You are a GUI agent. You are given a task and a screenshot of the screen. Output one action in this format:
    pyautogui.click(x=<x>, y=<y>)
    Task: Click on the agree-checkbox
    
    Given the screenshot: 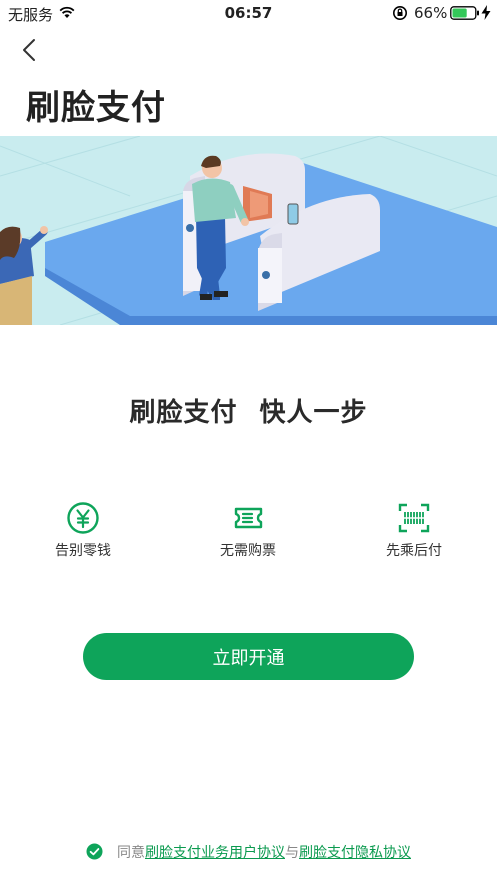 What is the action you would take?
    pyautogui.click(x=94, y=851)
    